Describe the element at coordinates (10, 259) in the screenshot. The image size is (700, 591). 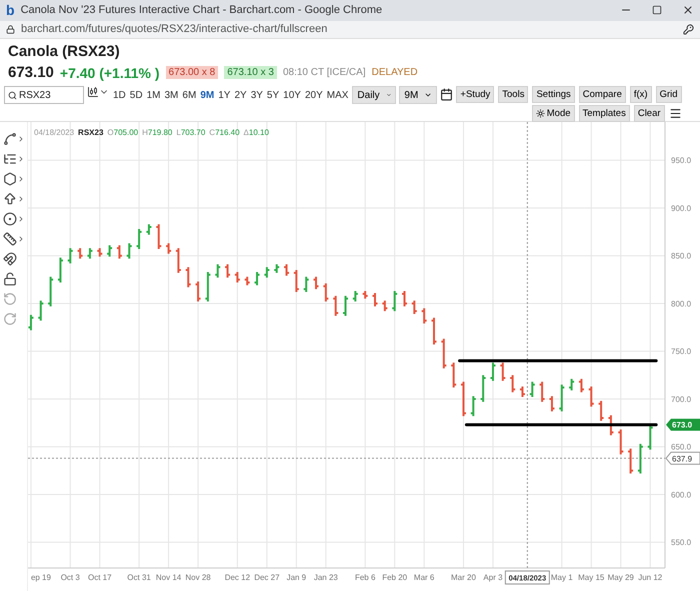
I see `magnet-icon` at that location.